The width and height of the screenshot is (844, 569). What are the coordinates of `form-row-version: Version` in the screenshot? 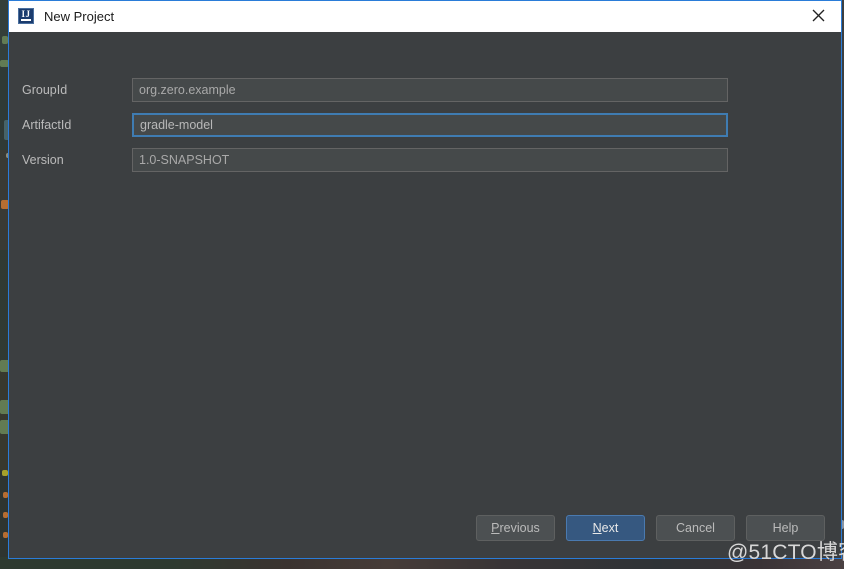 It's located at (425, 160).